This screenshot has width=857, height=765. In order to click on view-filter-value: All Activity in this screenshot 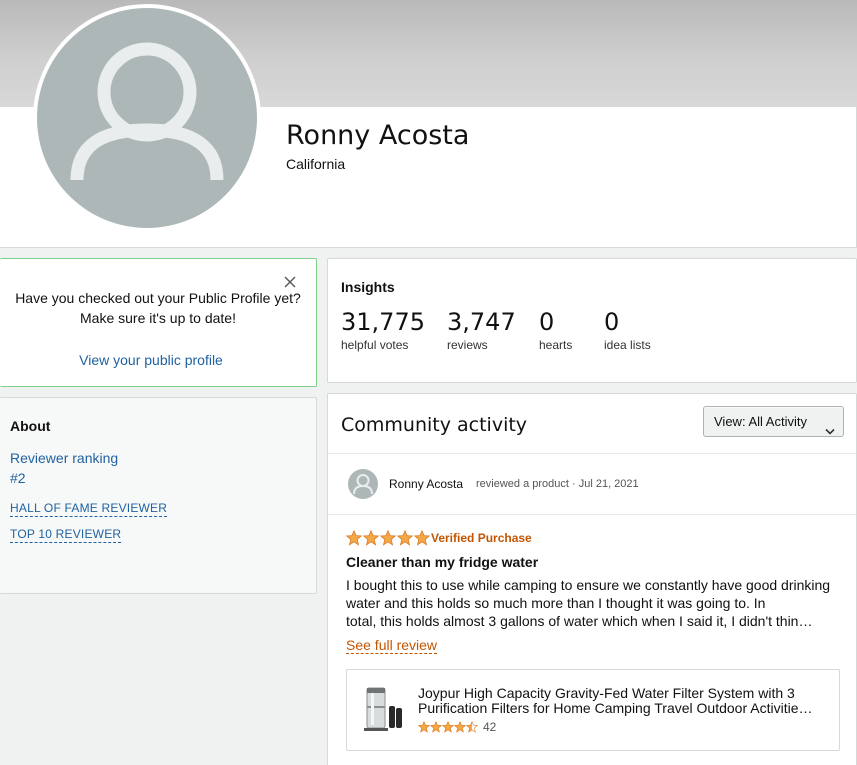, I will do `click(777, 421)`.